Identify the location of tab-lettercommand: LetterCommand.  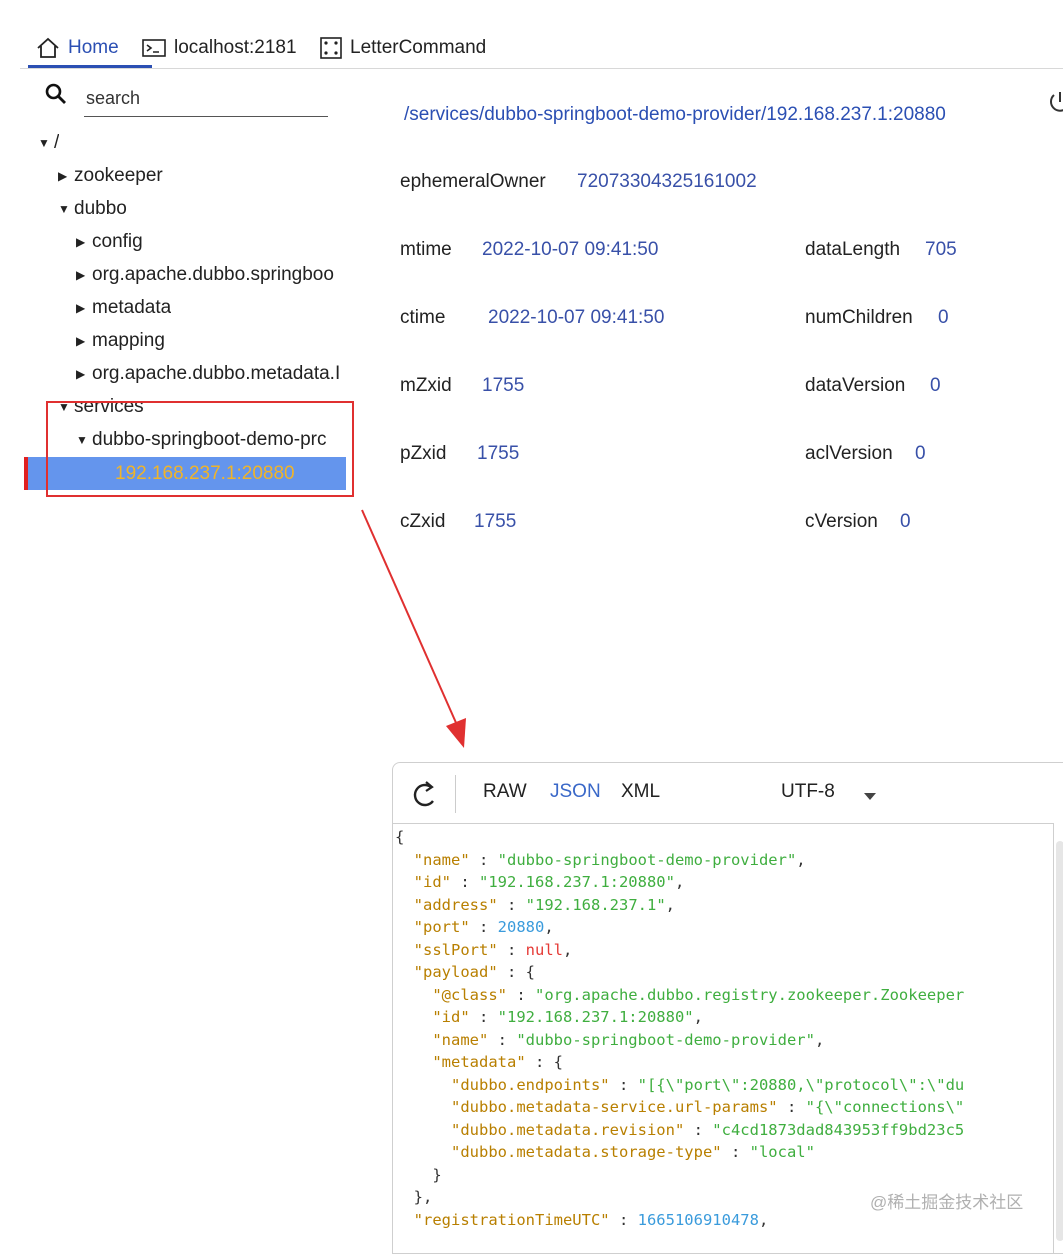
(403, 48).